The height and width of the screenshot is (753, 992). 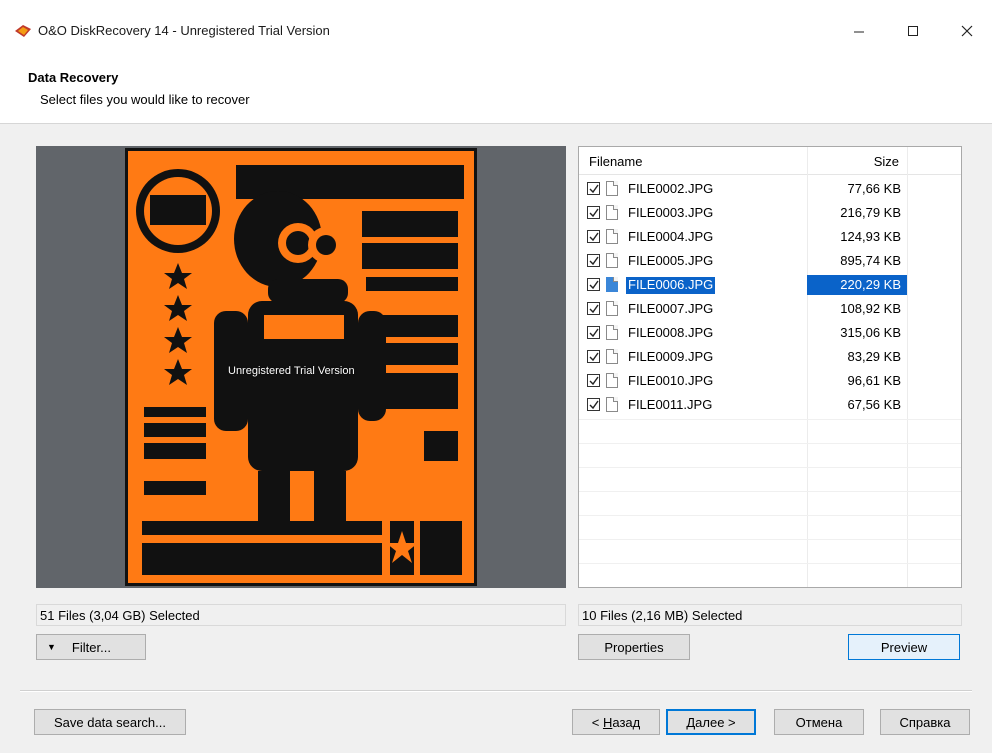 I want to click on file-row: FILE0007.JPG 108,92 KB, so click(x=744, y=309).